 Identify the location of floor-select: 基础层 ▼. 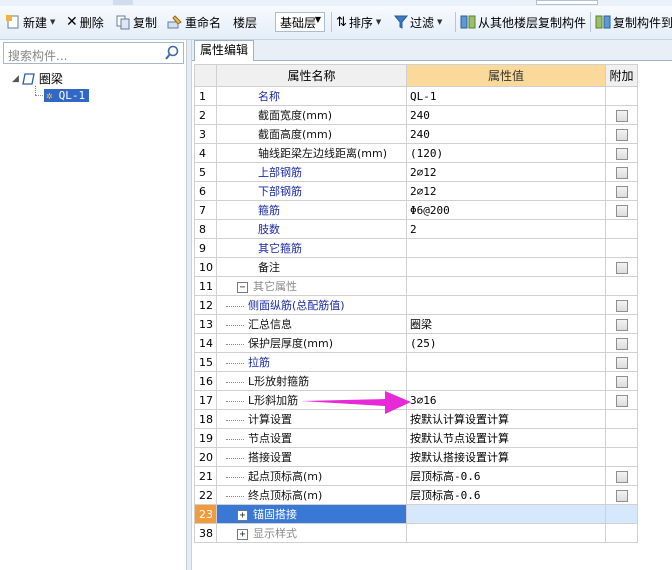
(300, 22).